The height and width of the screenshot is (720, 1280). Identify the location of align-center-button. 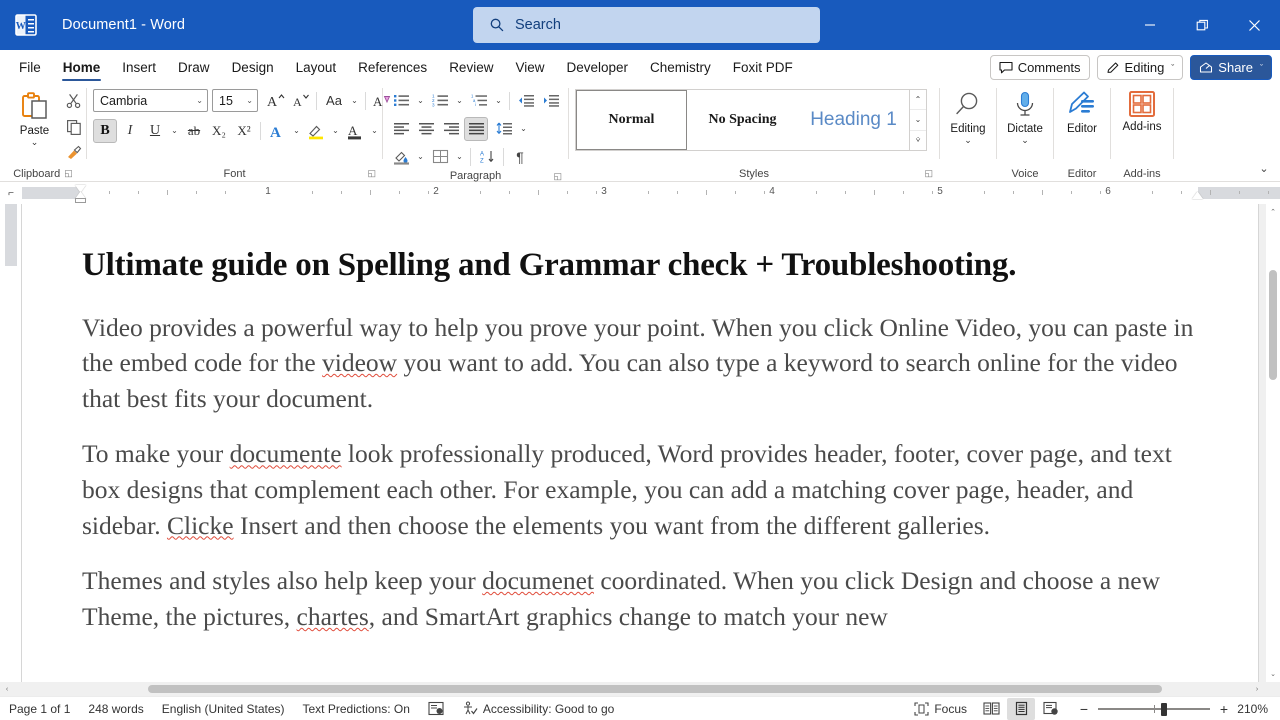
(426, 129).